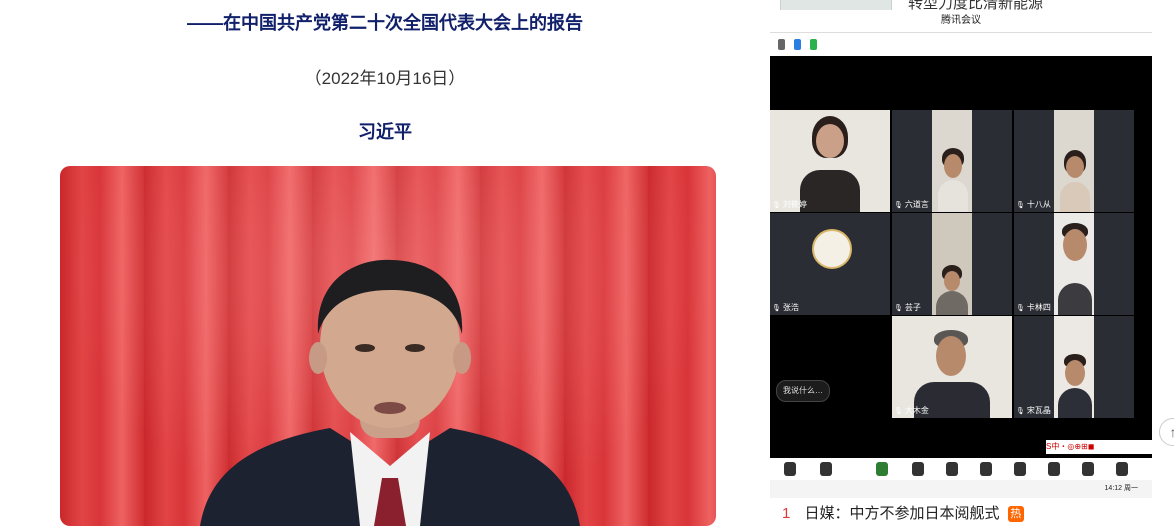  Describe the element at coordinates (385, 78) in the screenshot. I see `article-date: （2022年10月16日）` at that location.